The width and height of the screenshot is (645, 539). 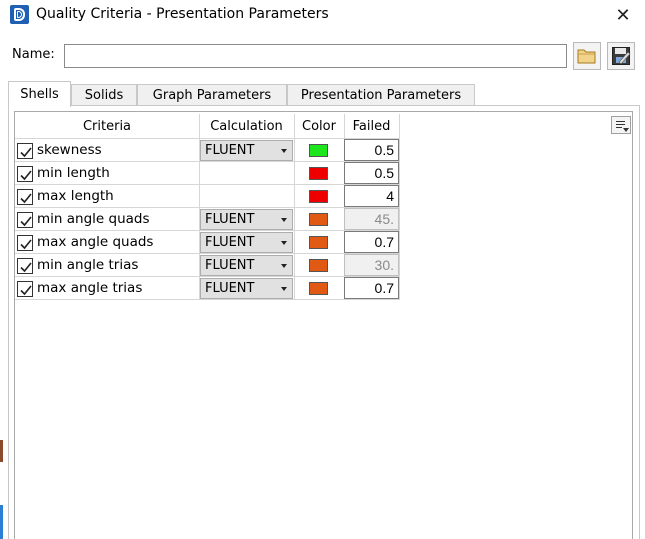 I want to click on header-failed: Failed, so click(x=371, y=126).